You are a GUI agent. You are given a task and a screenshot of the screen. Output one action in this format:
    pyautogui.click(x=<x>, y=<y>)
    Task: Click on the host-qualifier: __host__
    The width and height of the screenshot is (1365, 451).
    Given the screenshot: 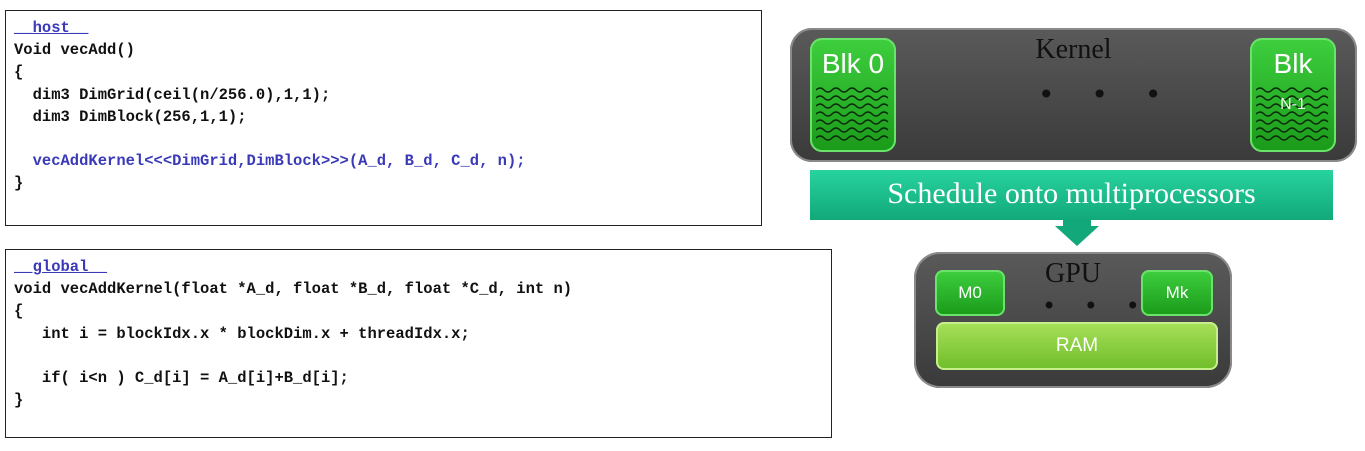 What is the action you would take?
    pyautogui.click(x=51, y=28)
    